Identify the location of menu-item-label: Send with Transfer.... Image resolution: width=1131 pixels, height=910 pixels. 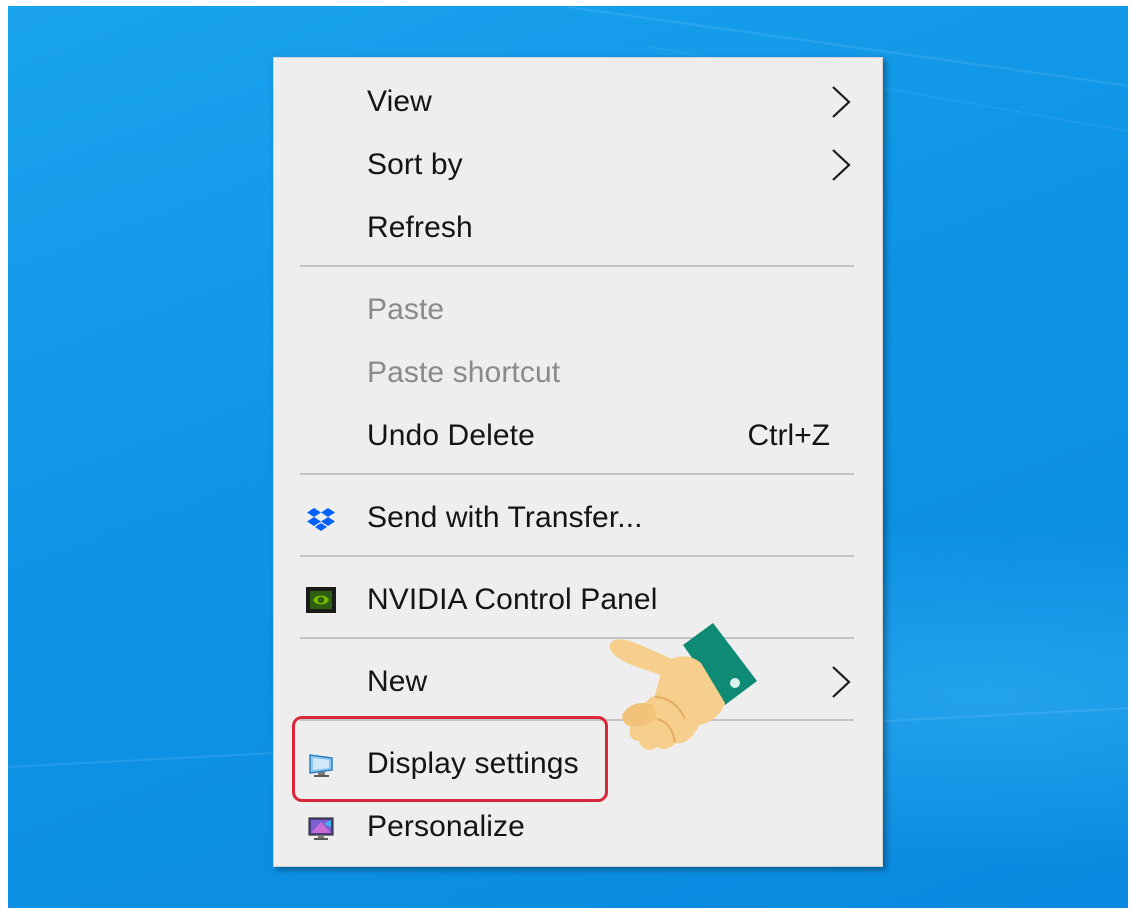
(505, 517).